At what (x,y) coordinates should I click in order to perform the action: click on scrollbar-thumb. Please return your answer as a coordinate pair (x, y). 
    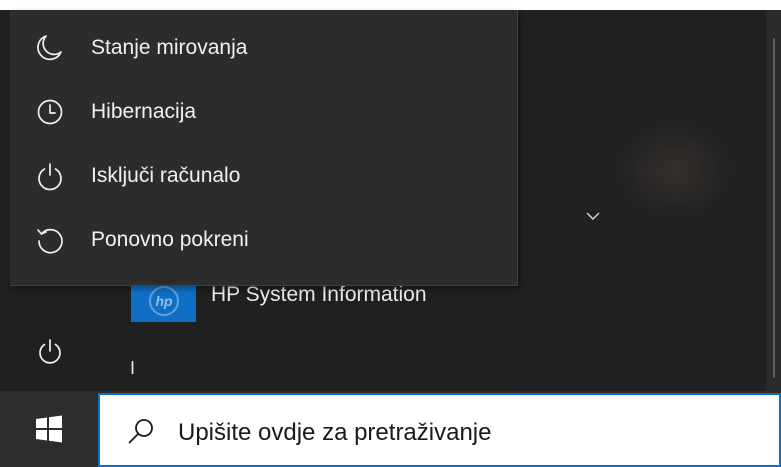
    Looking at the image, I should click on (774, 208).